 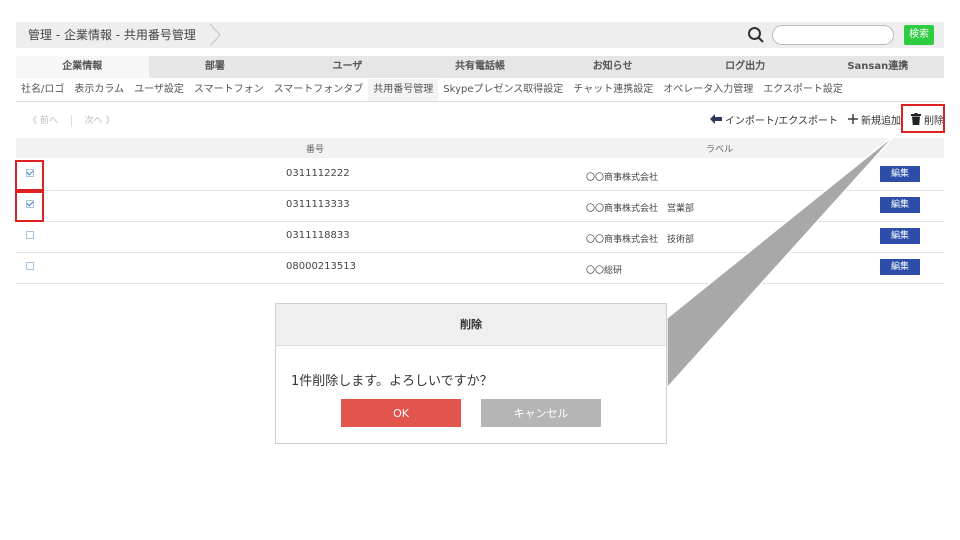 I want to click on tab-departments: 部署, so click(x=215, y=67).